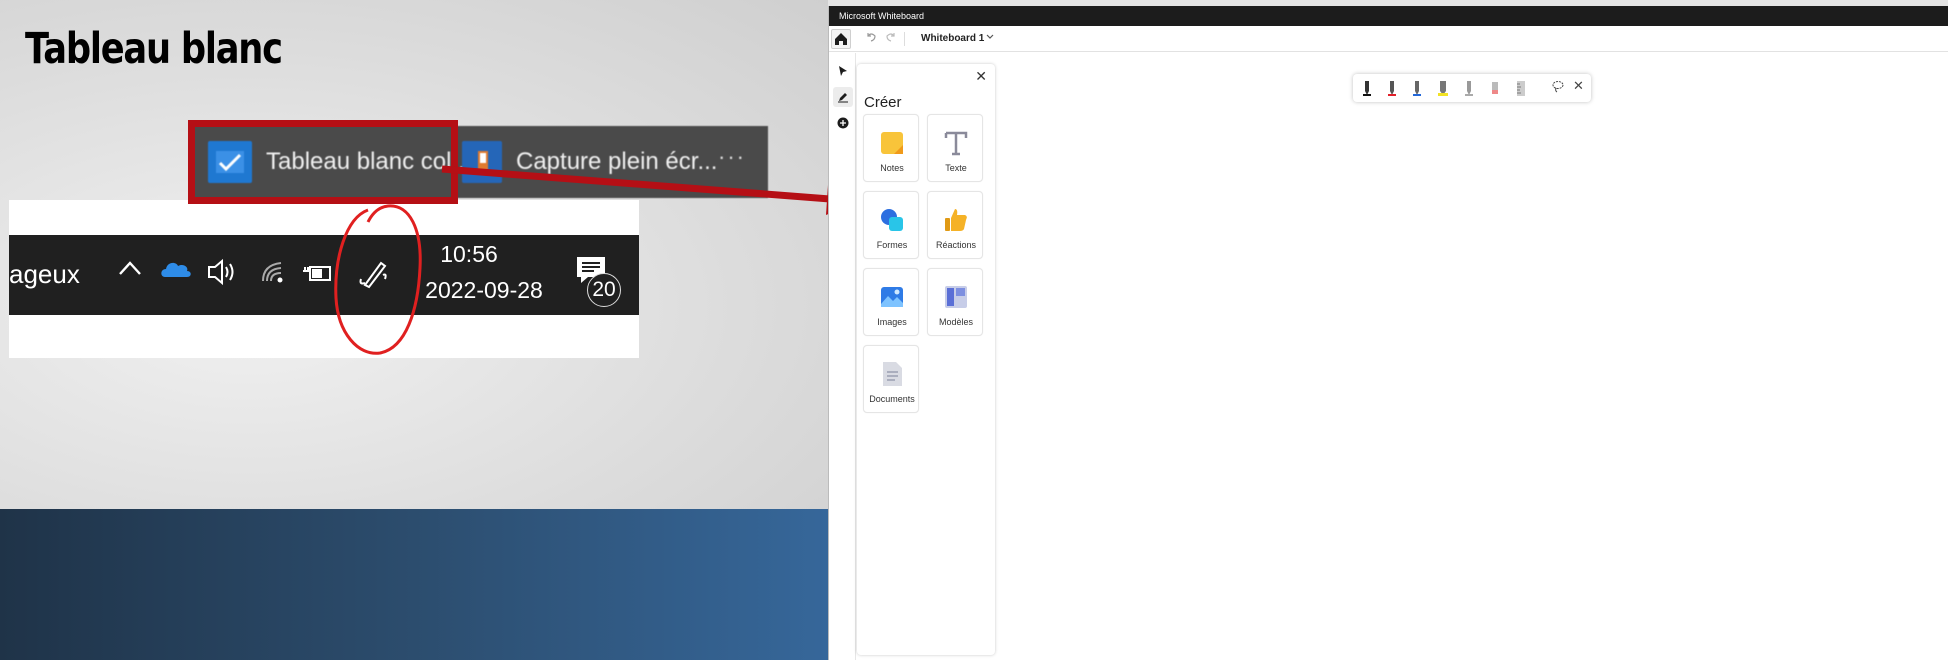  I want to click on left-tool-rail, so click(842, 356).